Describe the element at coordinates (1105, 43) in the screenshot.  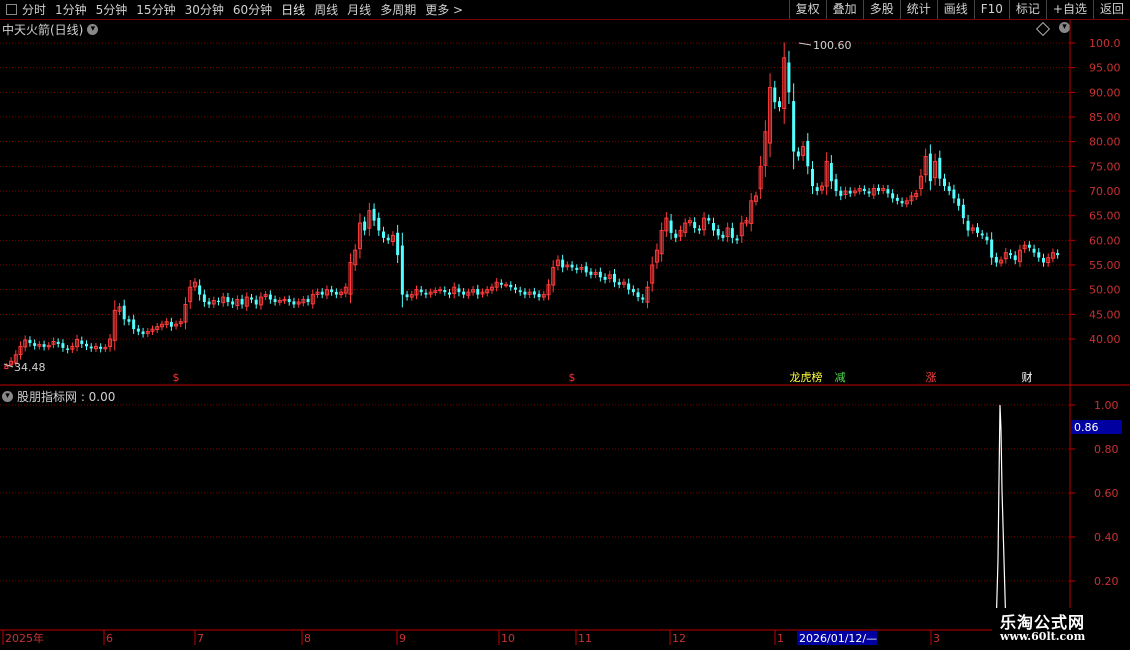
I see `price-tick-label: 100.0` at that location.